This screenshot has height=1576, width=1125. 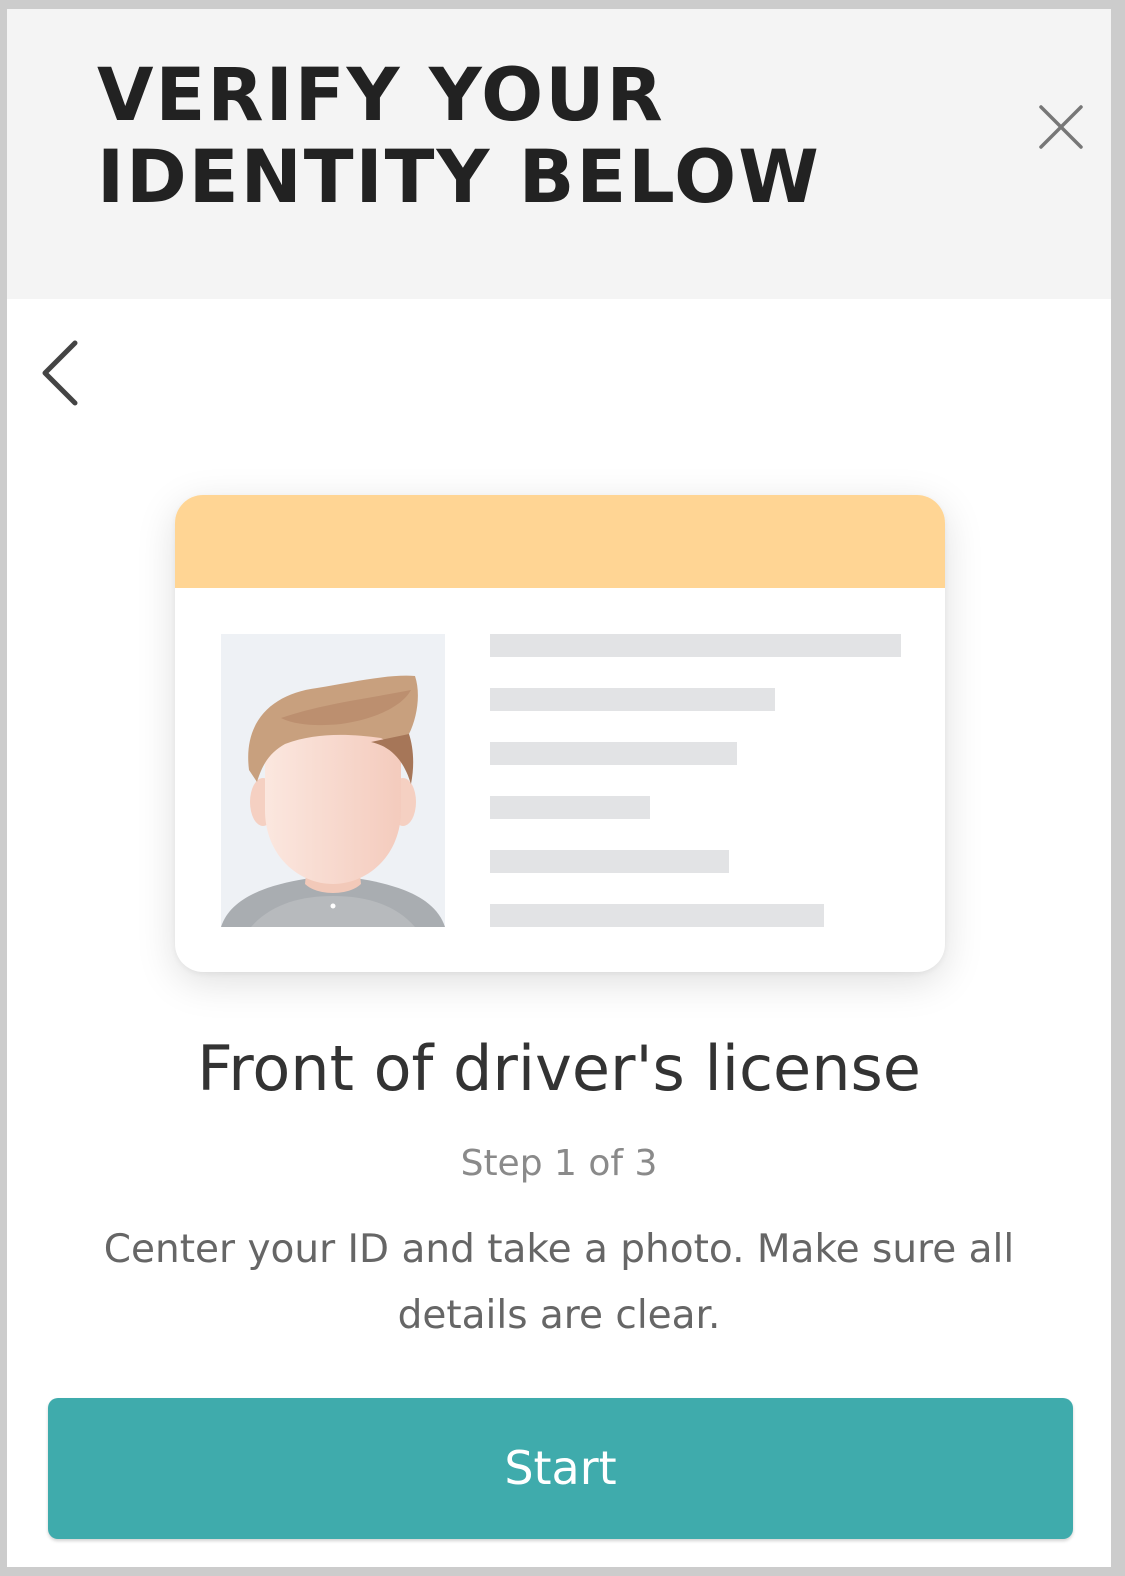 What do you see at coordinates (333, 801) in the screenshot?
I see `person-avatar-icon` at bounding box center [333, 801].